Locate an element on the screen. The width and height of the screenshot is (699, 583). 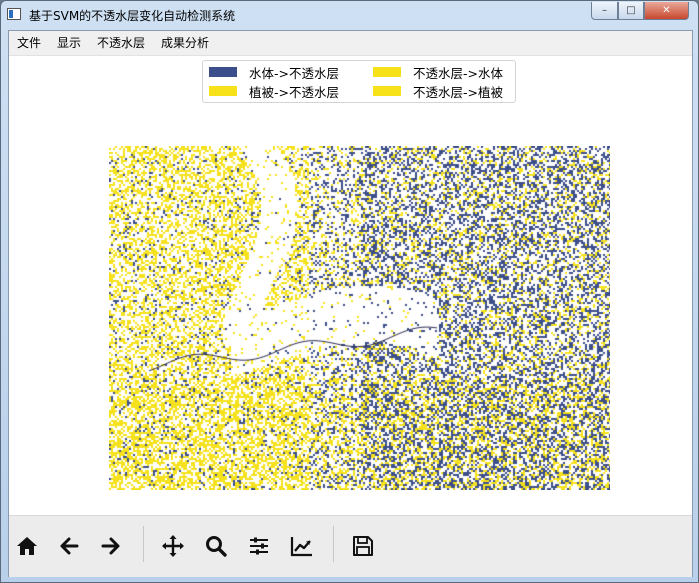
back-icon is located at coordinates (69, 546).